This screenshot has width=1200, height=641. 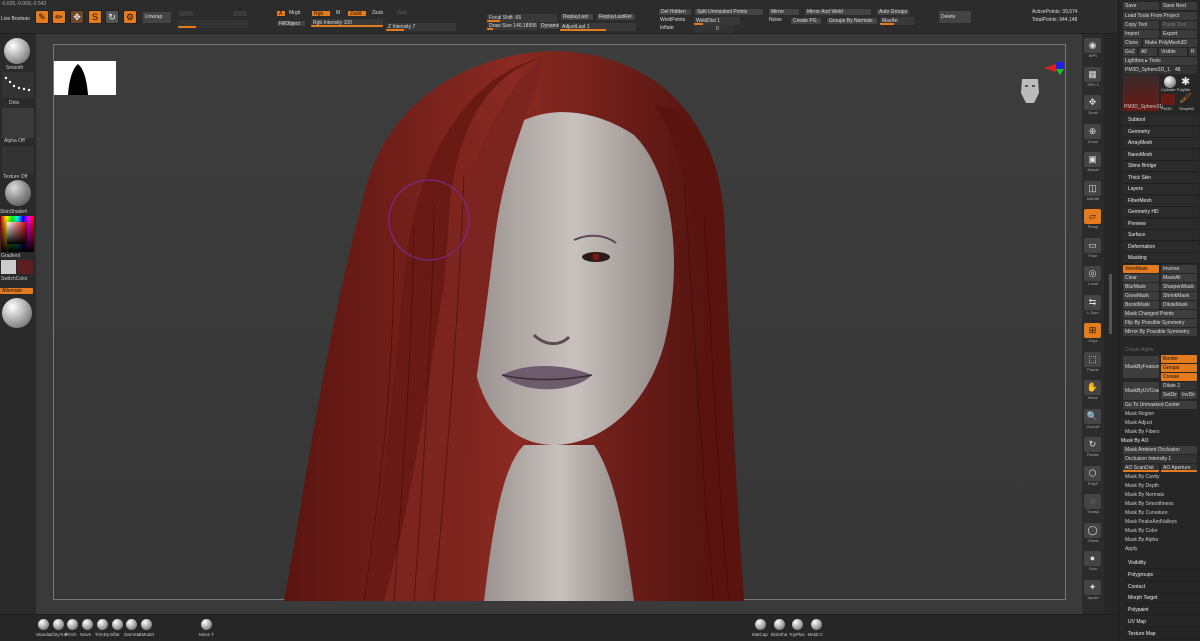 I want to click on main-color-swatch, so click(x=8, y=267).